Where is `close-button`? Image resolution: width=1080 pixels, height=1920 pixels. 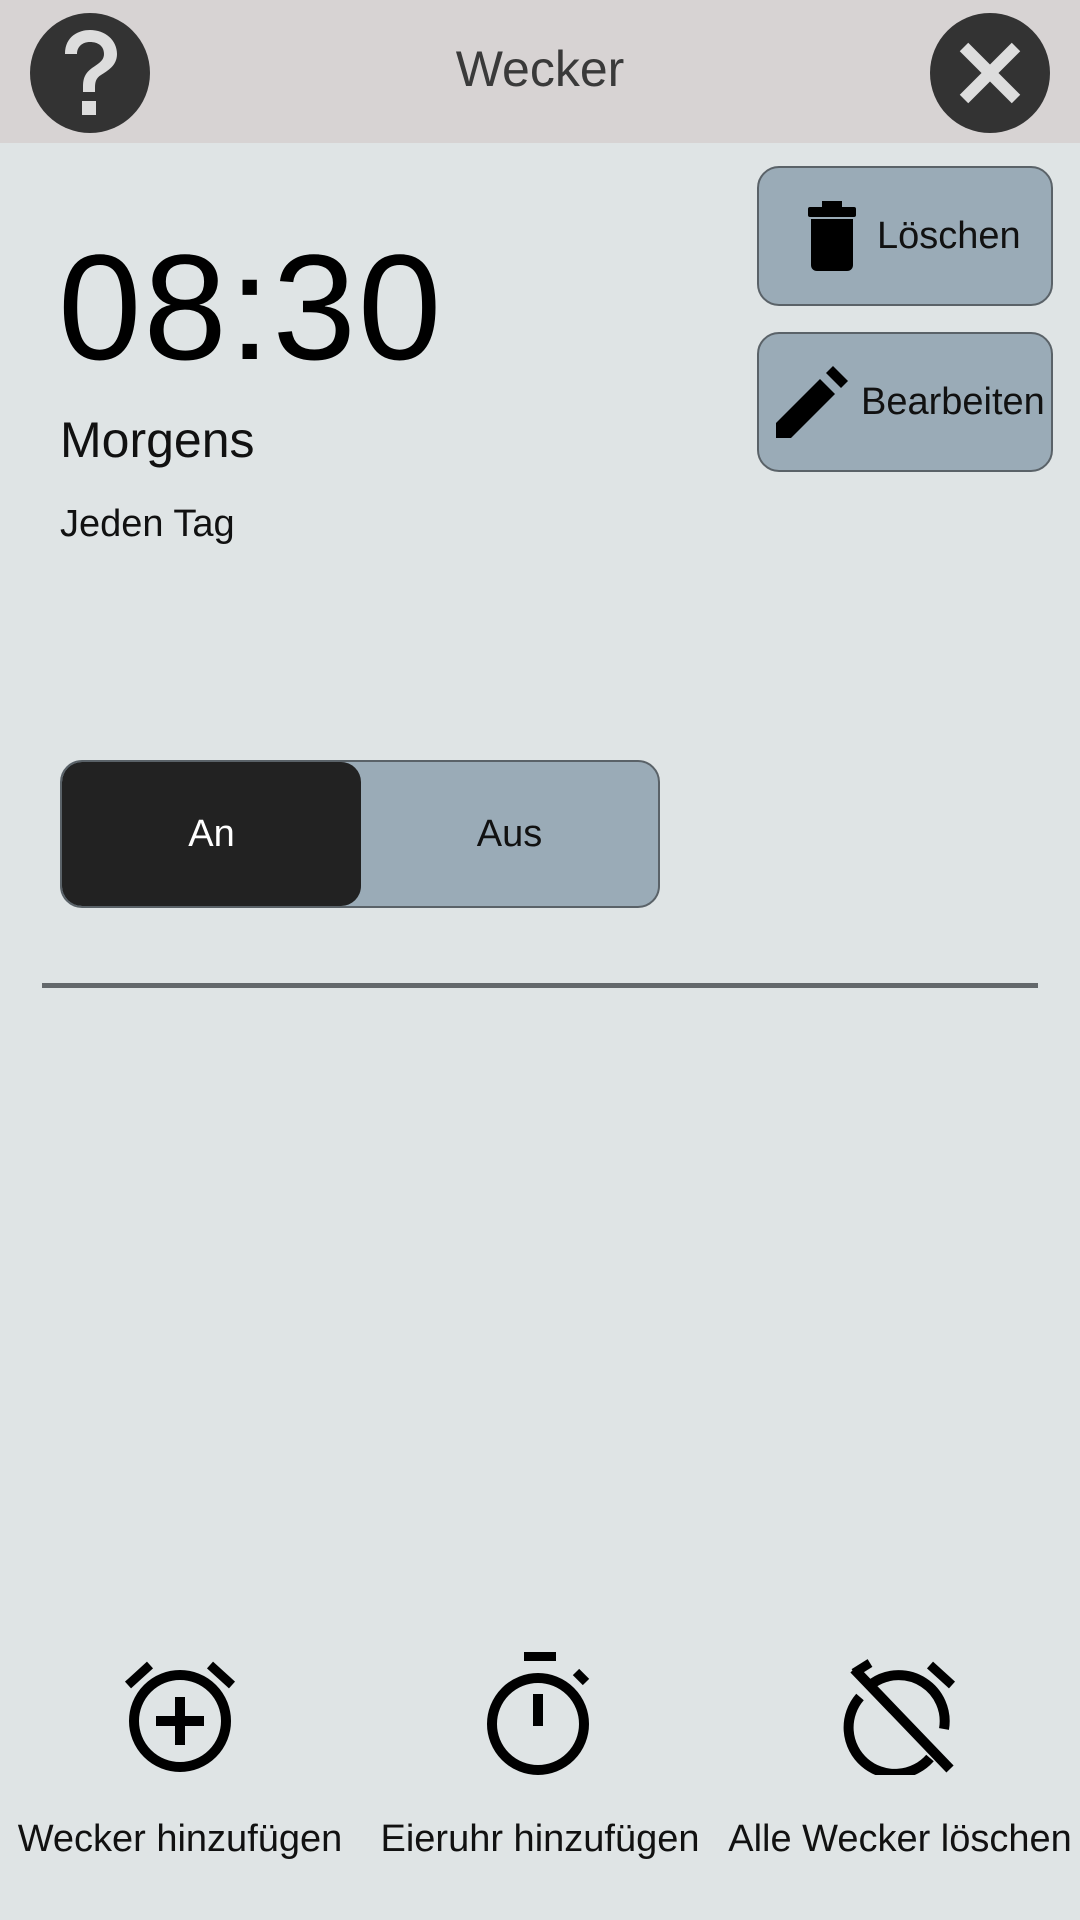 close-button is located at coordinates (990, 73).